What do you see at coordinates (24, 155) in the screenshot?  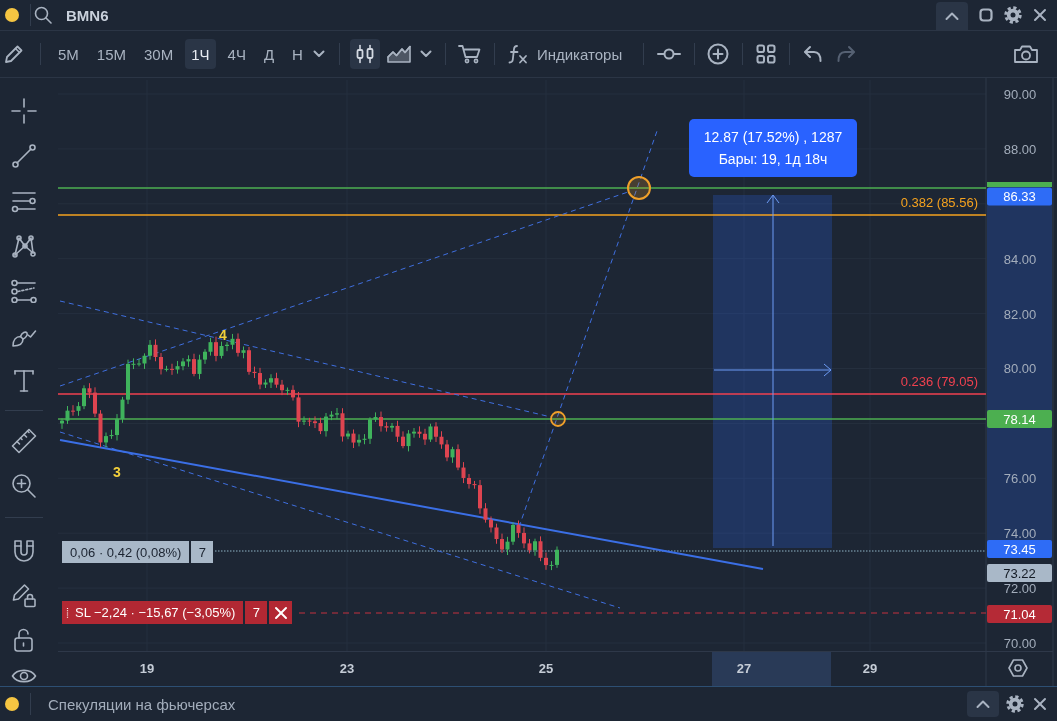 I see `line-tool-icon` at bounding box center [24, 155].